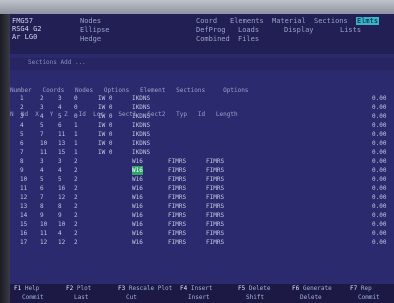 The width and height of the screenshot is (394, 303). I want to click on cell-row-number: 1, so click(22, 98).